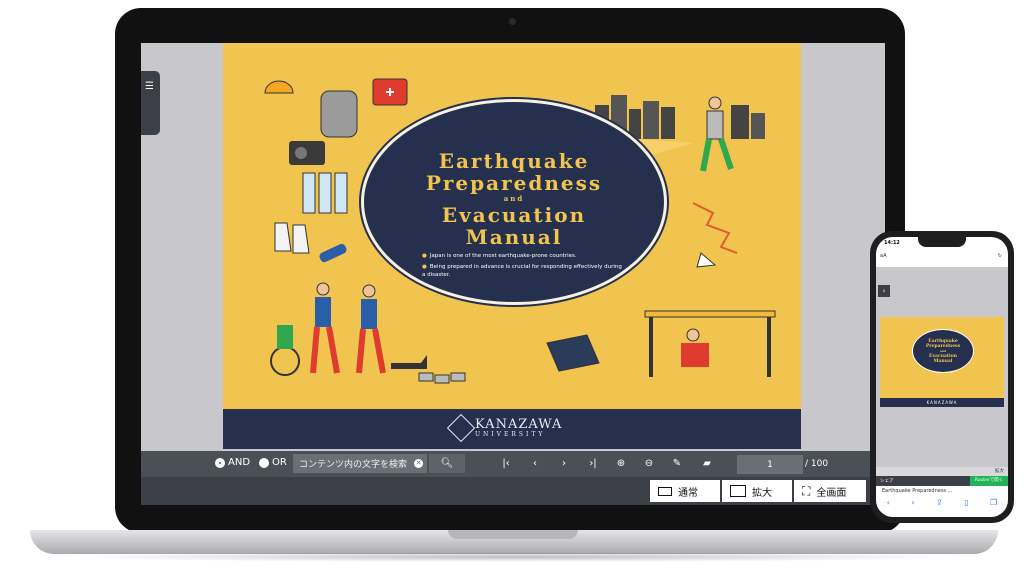 This screenshot has width=1024, height=576. What do you see at coordinates (220, 462) in the screenshot?
I see `radio-selected-icon` at bounding box center [220, 462].